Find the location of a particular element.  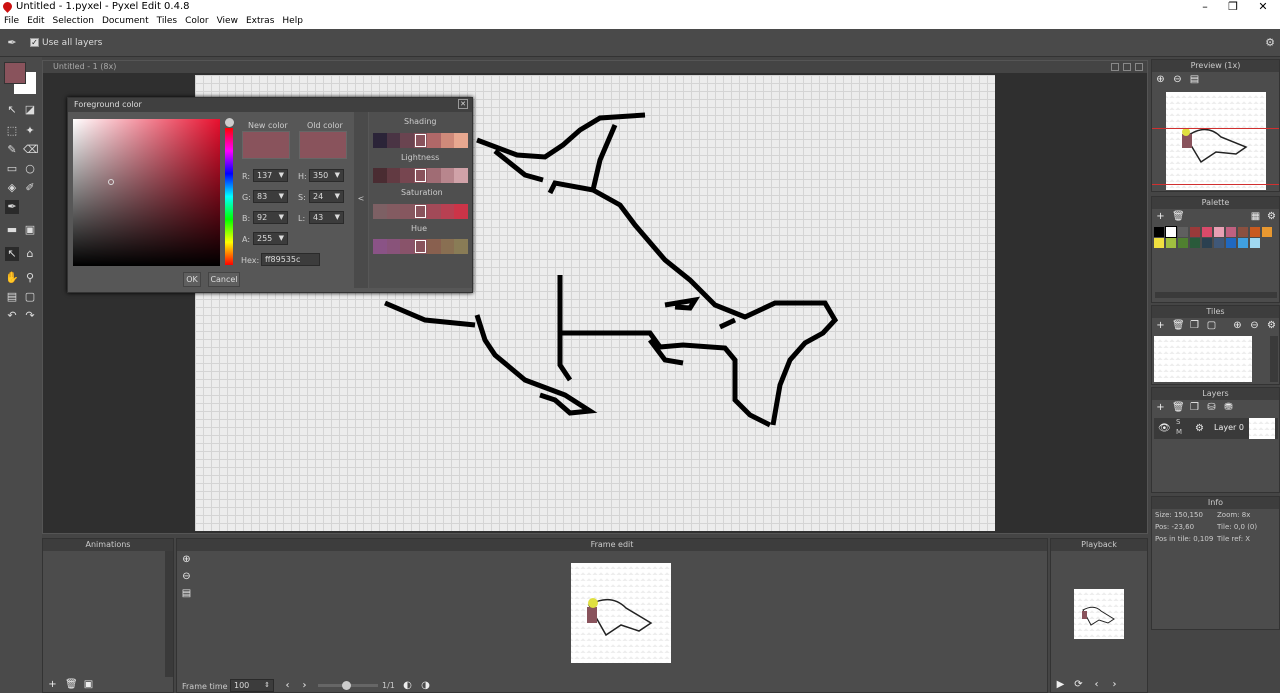

menu-view: View is located at coordinates (227, 22).